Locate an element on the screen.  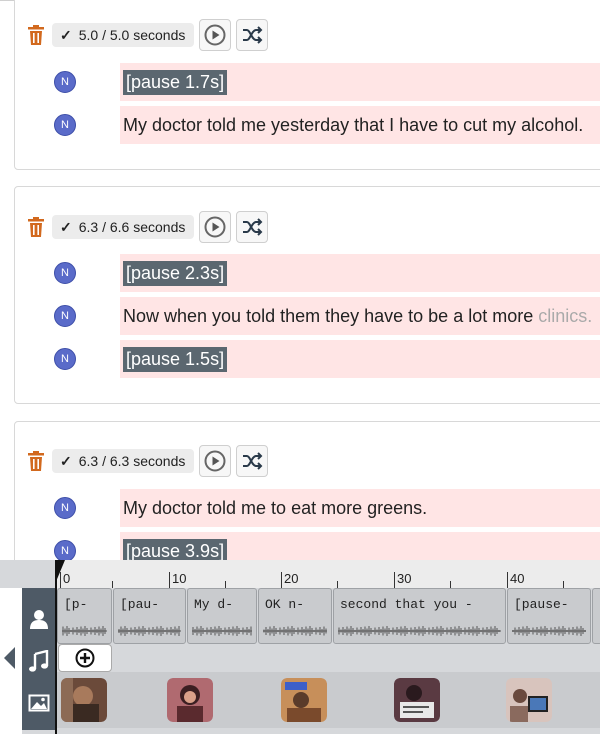
clip-label: [pause- is located at coordinates (541, 604).